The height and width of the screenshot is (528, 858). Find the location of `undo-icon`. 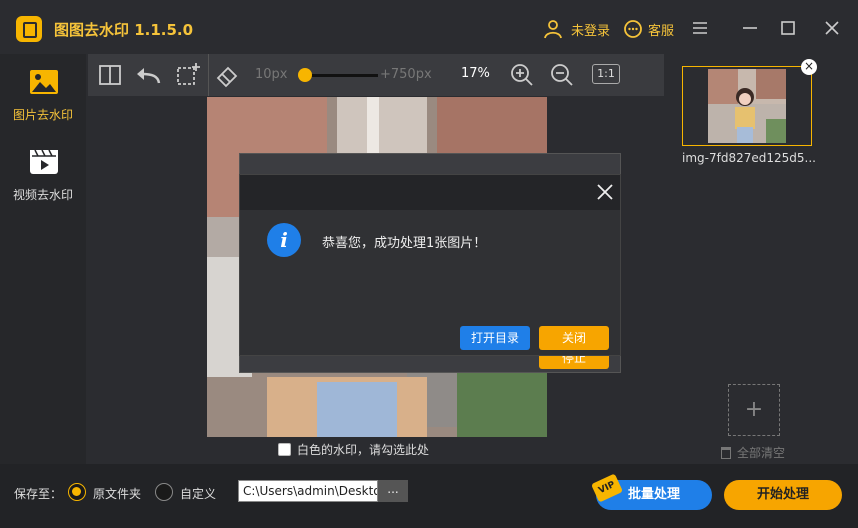

undo-icon is located at coordinates (148, 75).